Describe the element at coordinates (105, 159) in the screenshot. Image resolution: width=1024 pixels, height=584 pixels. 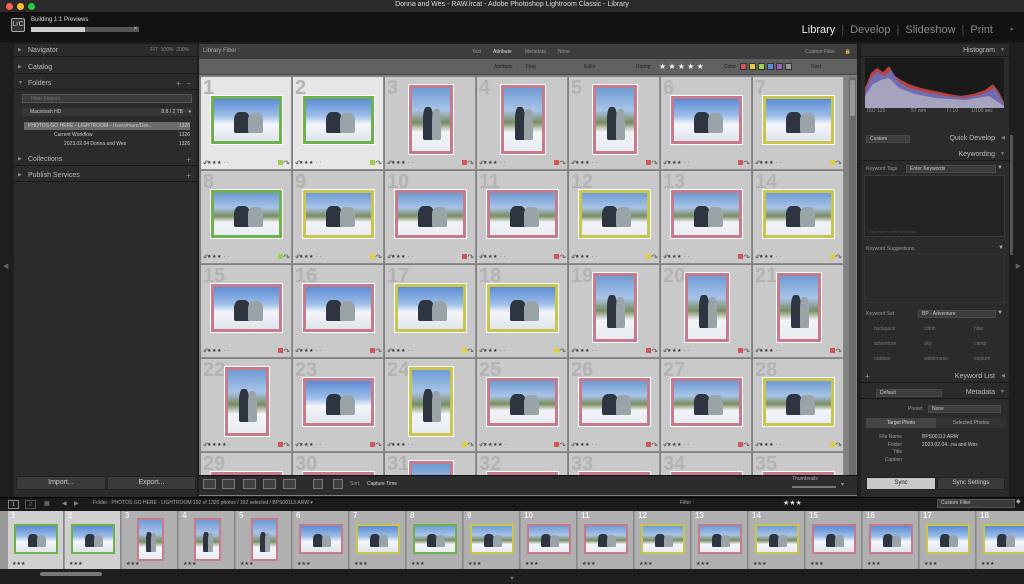
I see `collections-panel-header: ▶ Collections +` at that location.